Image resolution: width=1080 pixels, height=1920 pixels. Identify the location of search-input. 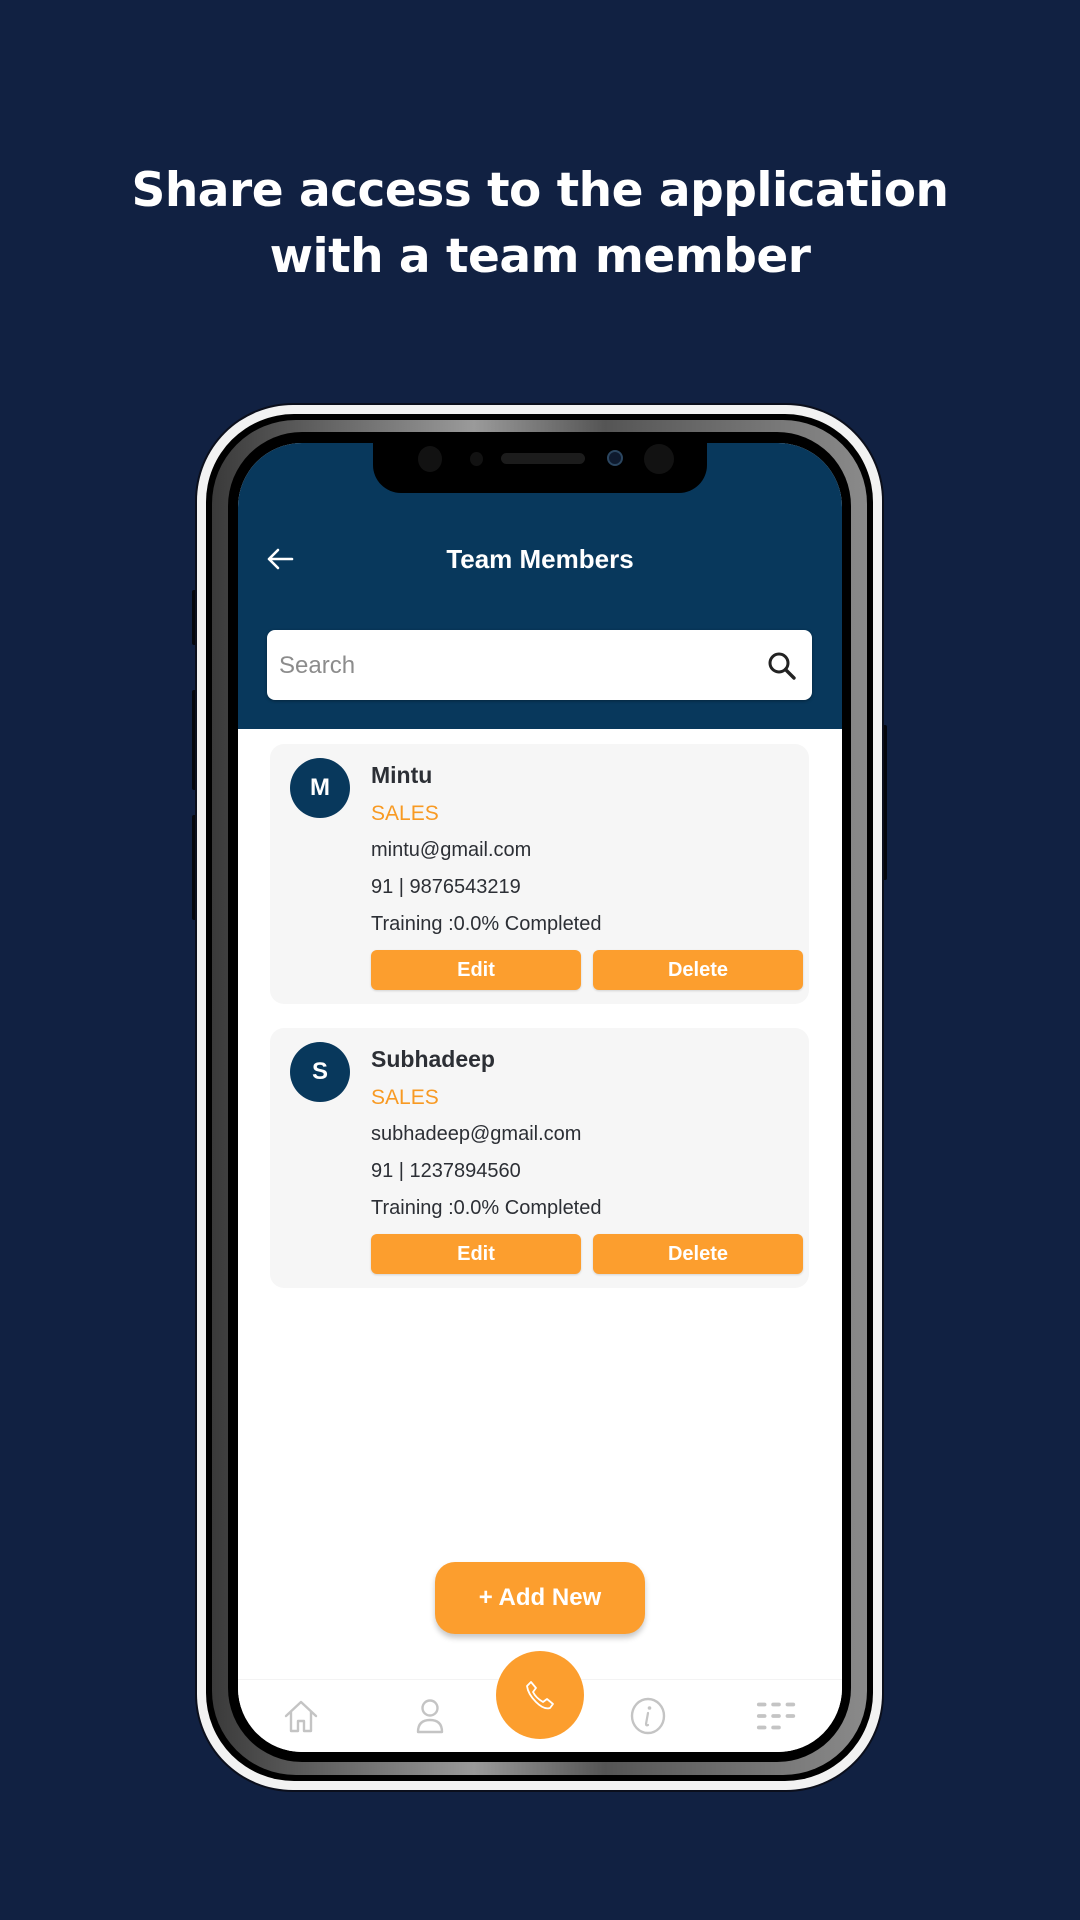
(509, 666).